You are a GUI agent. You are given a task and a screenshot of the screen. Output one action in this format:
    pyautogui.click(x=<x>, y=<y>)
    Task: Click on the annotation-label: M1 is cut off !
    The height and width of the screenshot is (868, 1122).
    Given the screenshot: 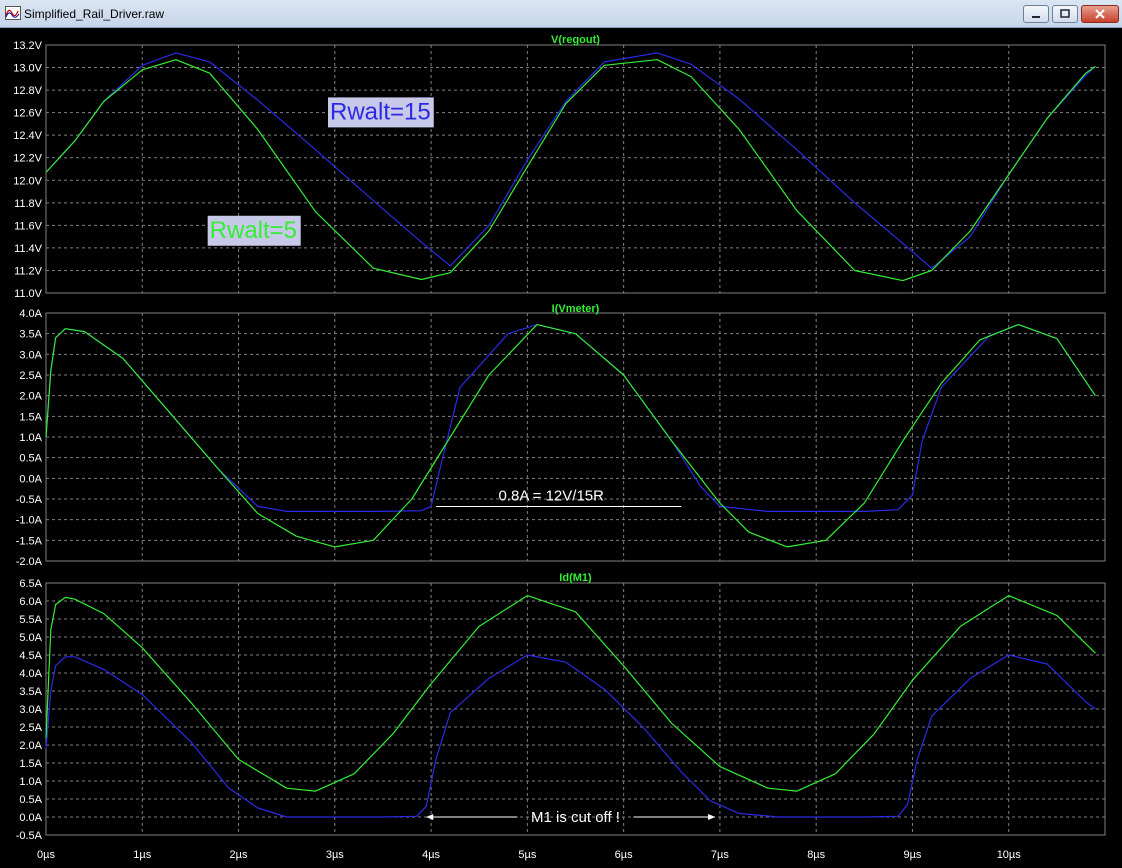 What is the action you would take?
    pyautogui.click(x=575, y=817)
    